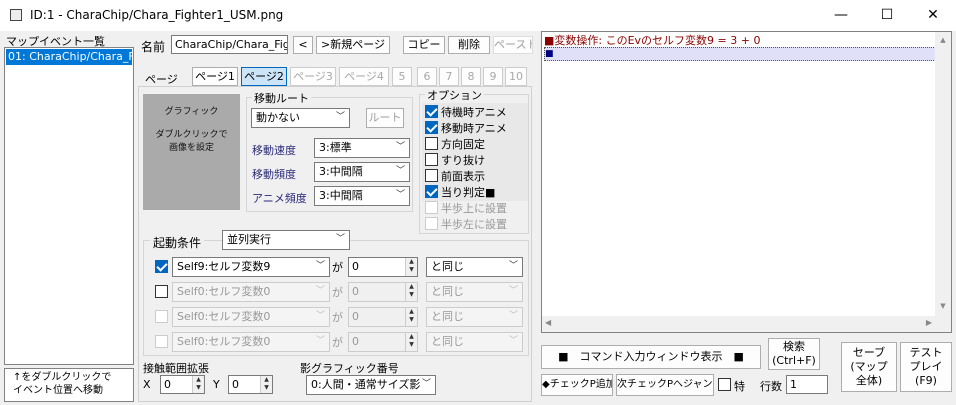 Image resolution: width=956 pixels, height=405 pixels. What do you see at coordinates (724, 384) in the screenshot?
I see `special-checkbox` at bounding box center [724, 384].